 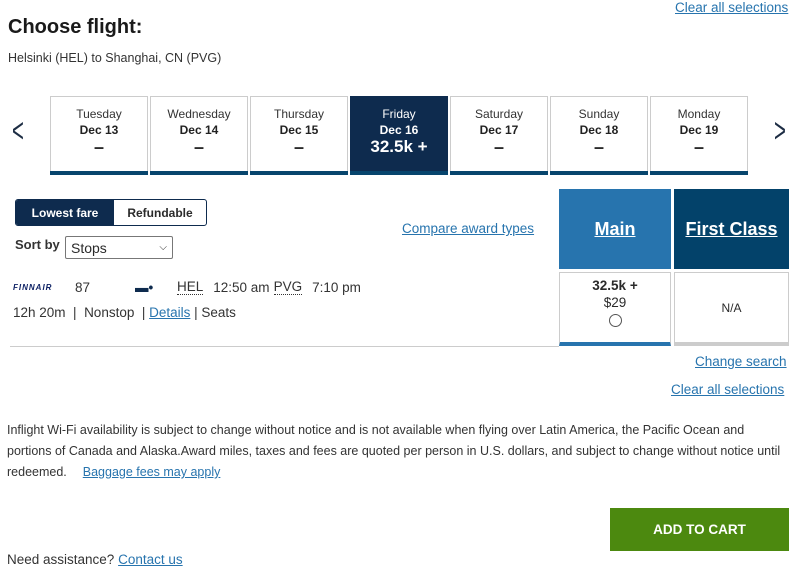 What do you see at coordinates (75, 27) in the screenshot?
I see `page-title: Choose flight:` at bounding box center [75, 27].